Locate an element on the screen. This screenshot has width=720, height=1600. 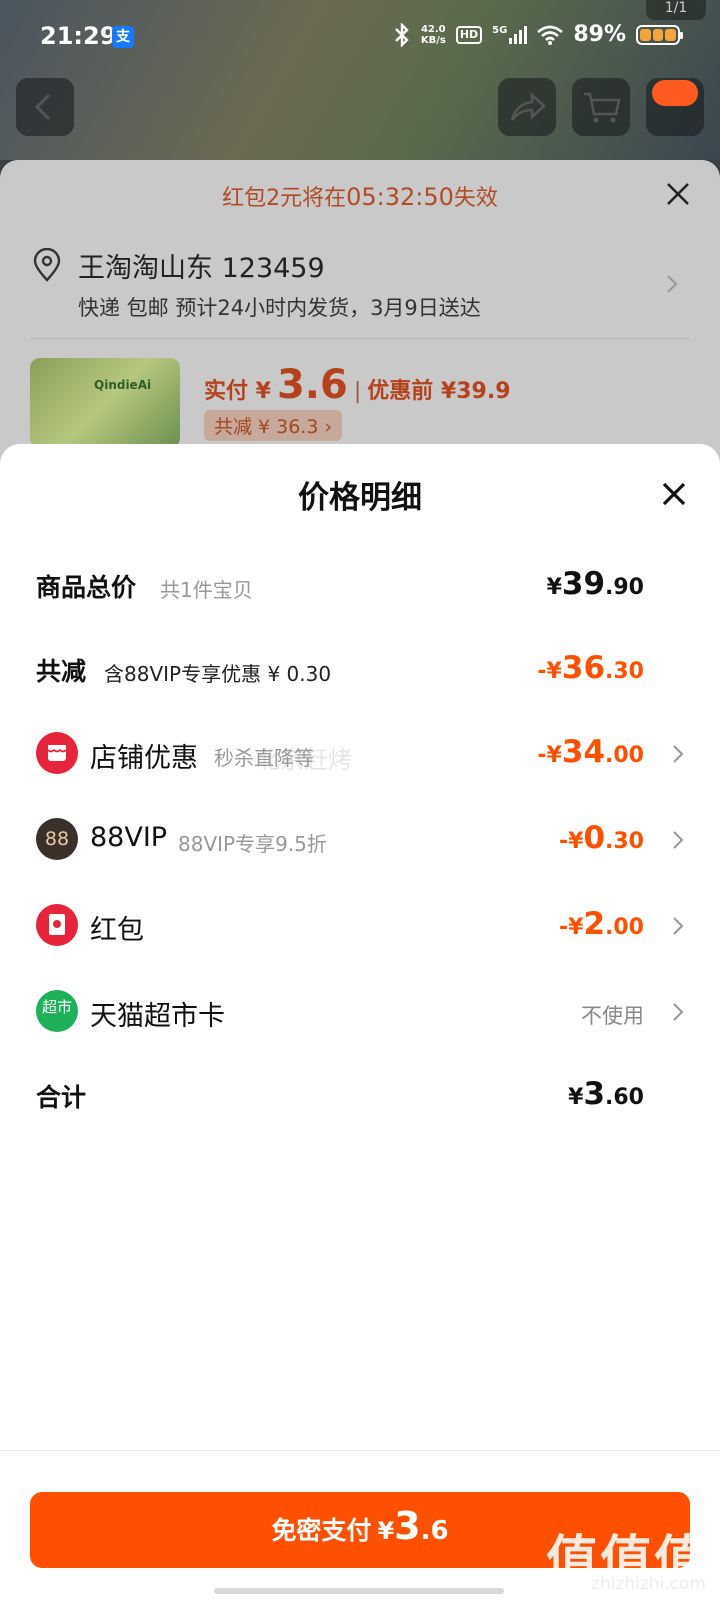
row-red-packet: 红包 -¥ 2.00 is located at coordinates (360, 926).